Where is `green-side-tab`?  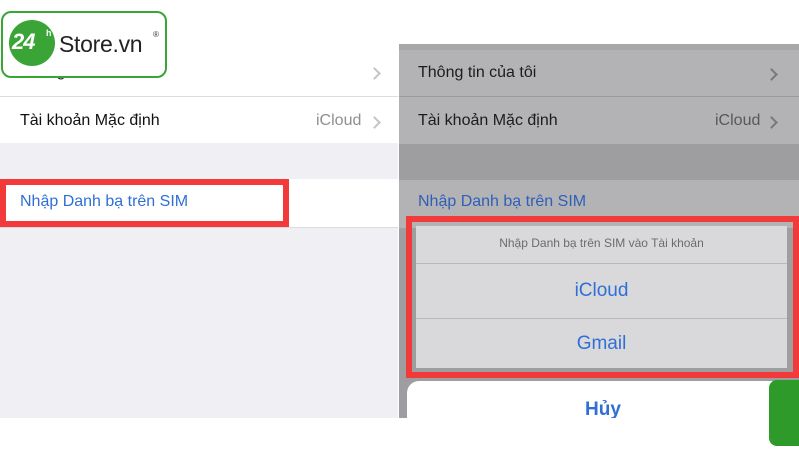
green-side-tab is located at coordinates (784, 413).